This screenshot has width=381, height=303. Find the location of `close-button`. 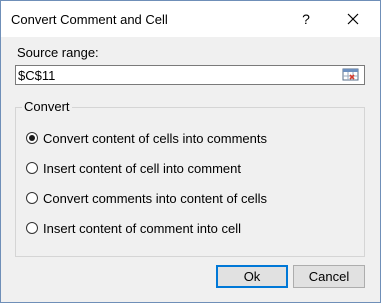

close-button is located at coordinates (353, 19).